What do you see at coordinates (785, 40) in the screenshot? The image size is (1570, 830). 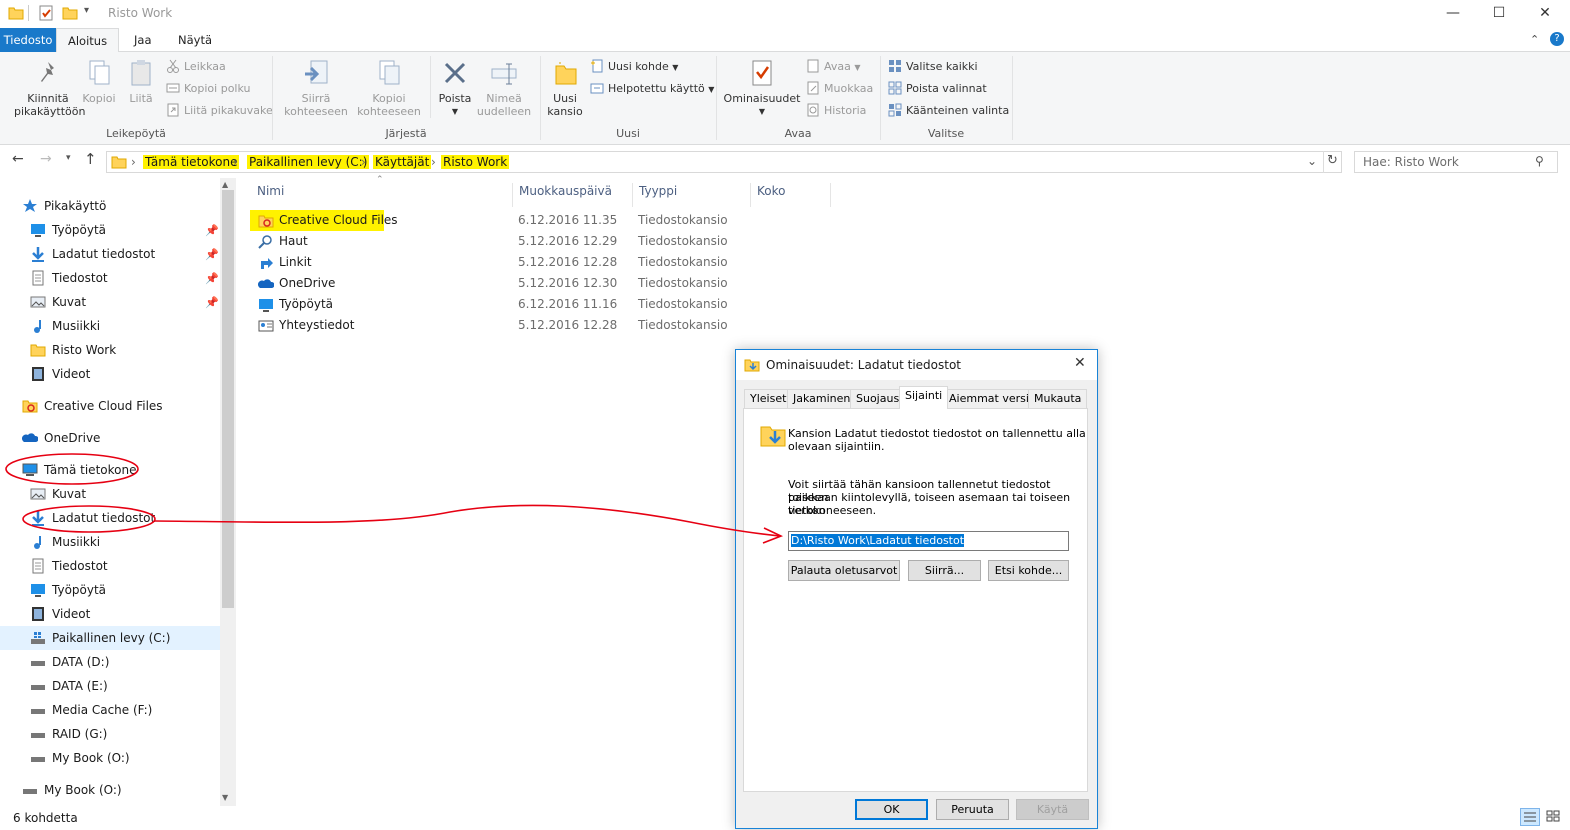 I see `ribbon-tabs: Tiedosto Aloitus Jaa Näytä ⌃ ?` at bounding box center [785, 40].